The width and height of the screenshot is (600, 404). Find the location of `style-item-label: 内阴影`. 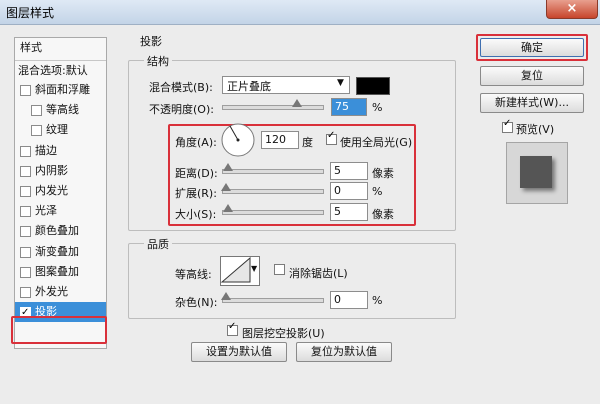

style-item-label: 内阴影 is located at coordinates (51, 170).